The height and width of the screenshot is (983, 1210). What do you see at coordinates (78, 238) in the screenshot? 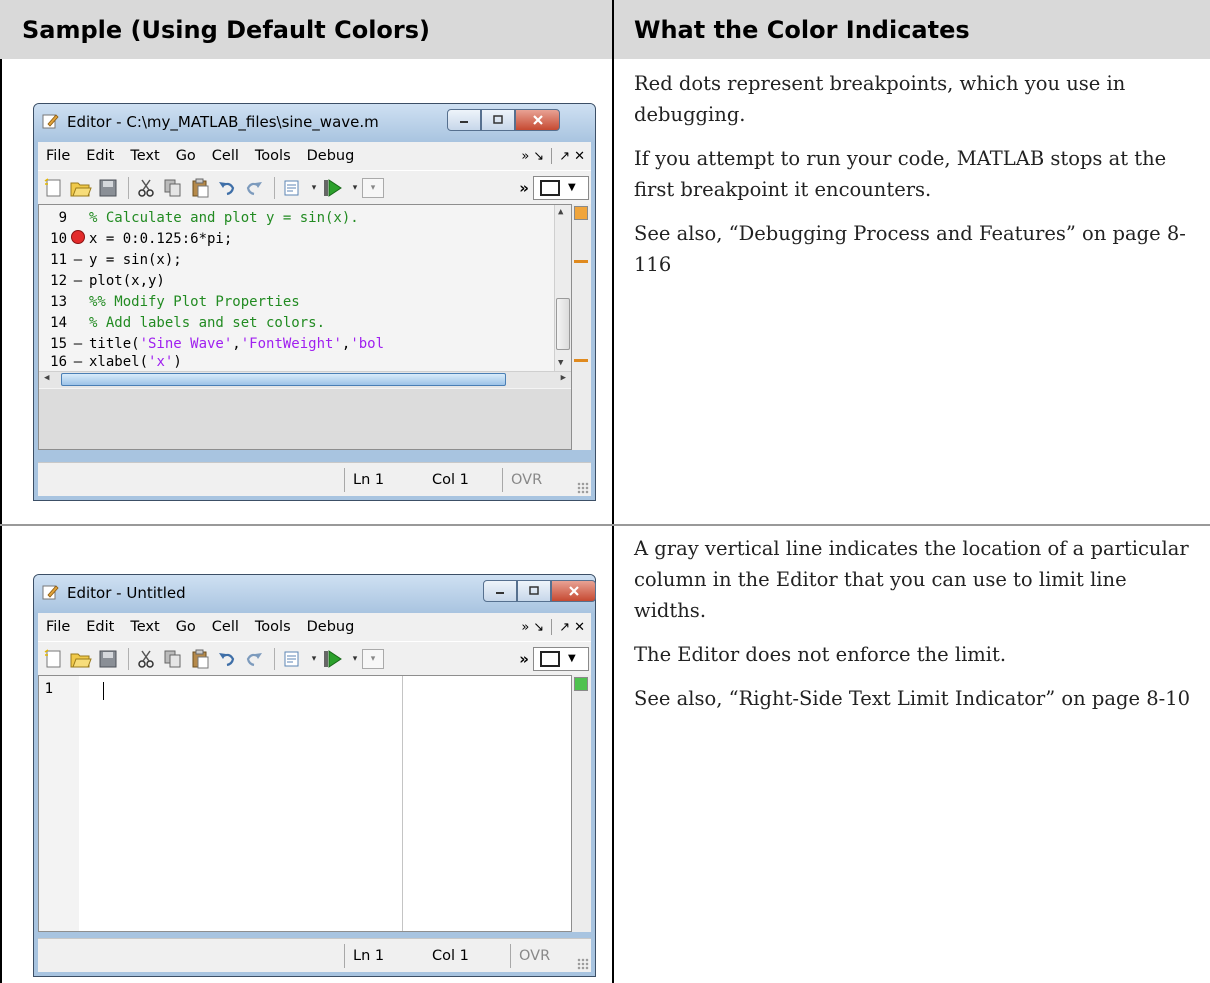
I see `breakpoint-marker` at bounding box center [78, 238].